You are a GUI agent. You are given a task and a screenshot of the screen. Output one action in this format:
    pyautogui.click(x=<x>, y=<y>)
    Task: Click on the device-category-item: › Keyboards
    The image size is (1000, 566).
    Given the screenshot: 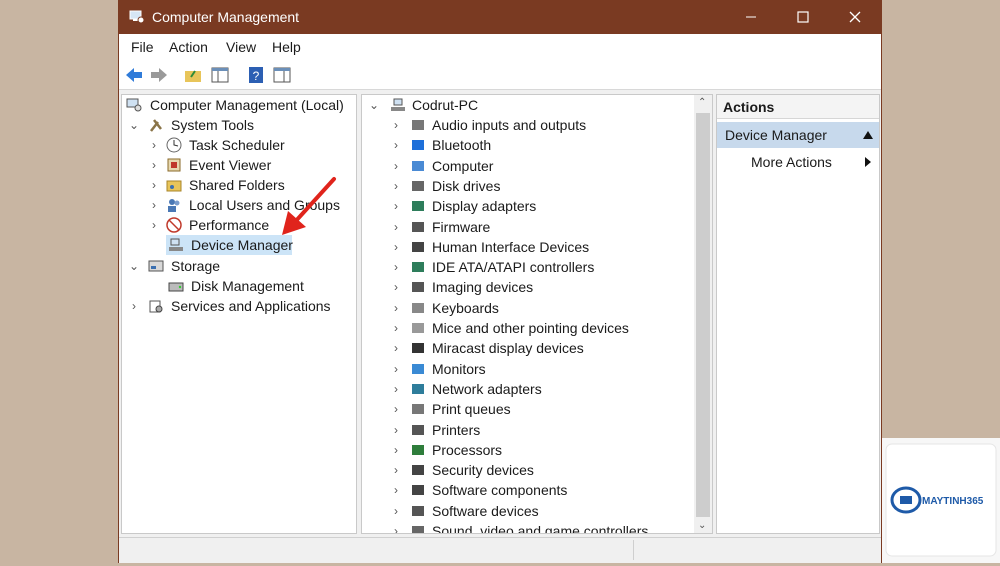 What is the action you would take?
    pyautogui.click(x=526, y=308)
    